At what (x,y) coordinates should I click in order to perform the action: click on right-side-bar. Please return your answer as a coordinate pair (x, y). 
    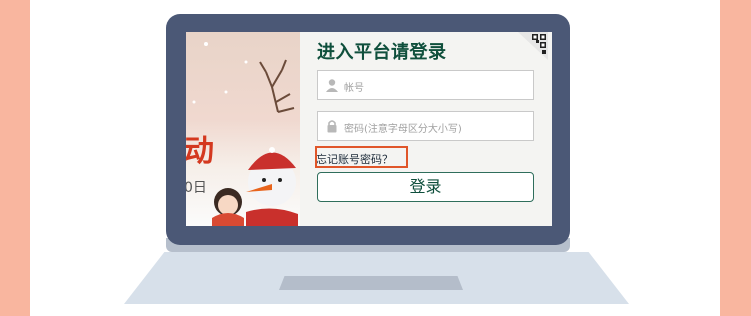
    Looking at the image, I should click on (735, 158).